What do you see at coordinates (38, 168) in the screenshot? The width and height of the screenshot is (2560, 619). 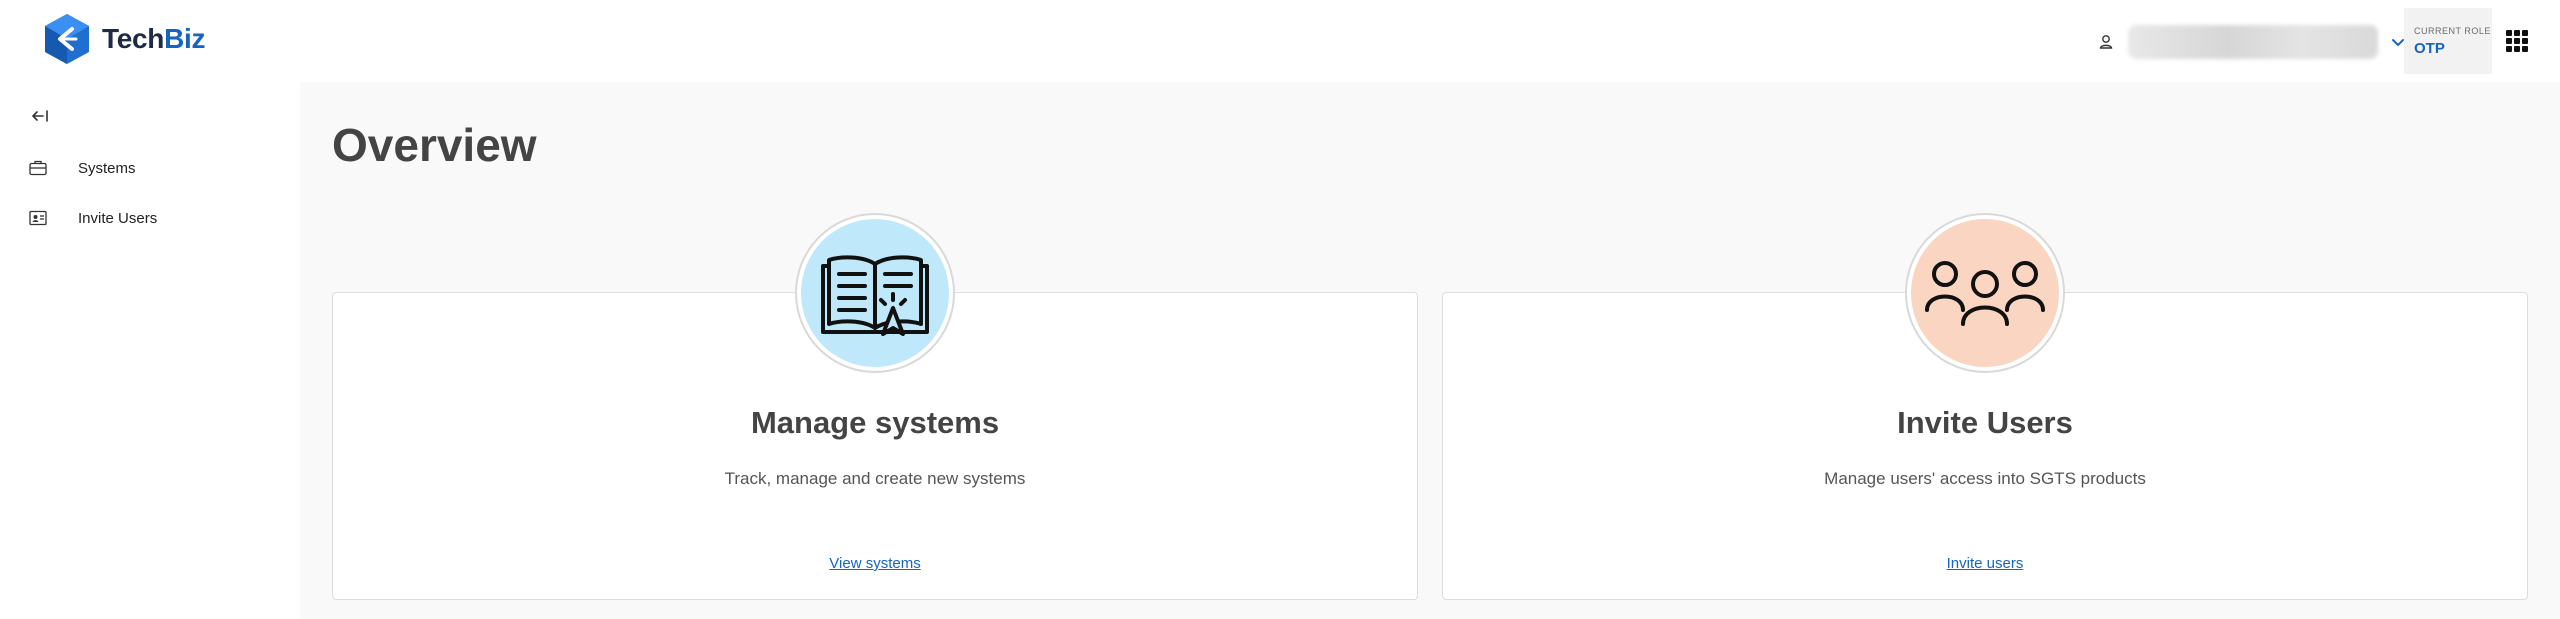 I see `briefcase-icon` at bounding box center [38, 168].